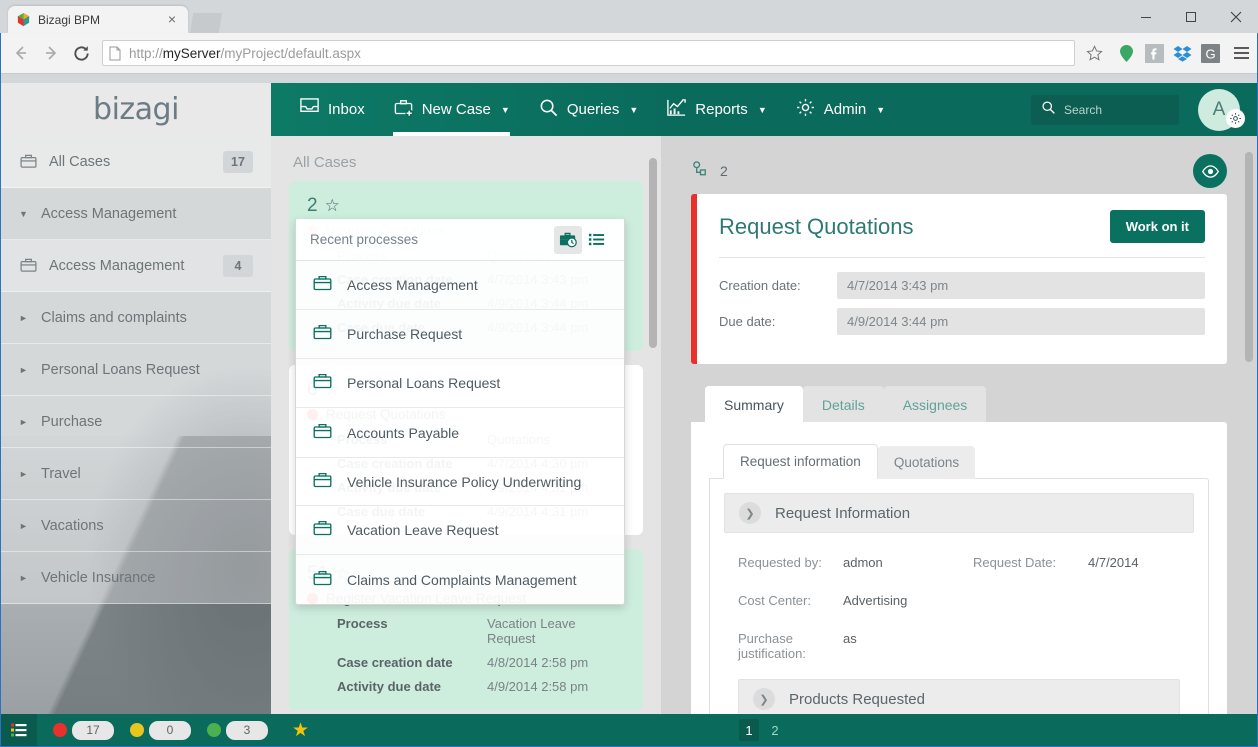  Describe the element at coordinates (460, 579) in the screenshot. I see `dropdown-item-claims-and-complaints-management: Claims and Complaints Management` at that location.